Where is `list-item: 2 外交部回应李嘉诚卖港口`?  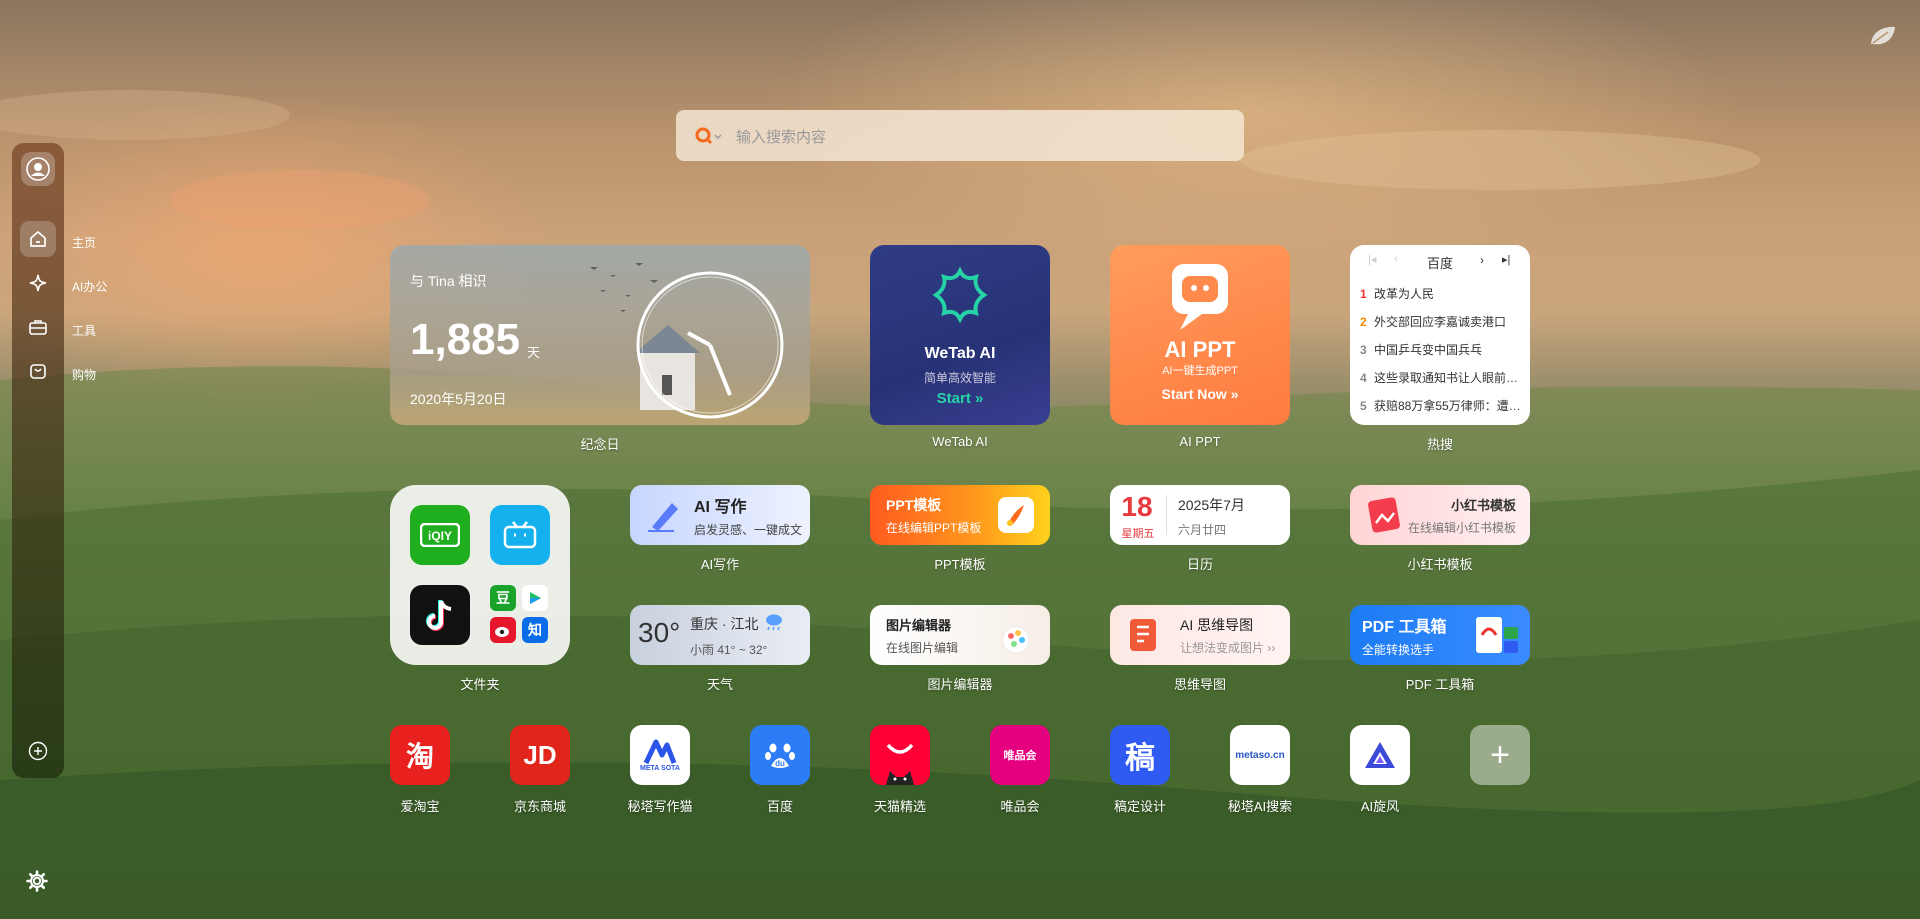 list-item: 2 外交部回应李嘉诚卖港口 is located at coordinates (1442, 327).